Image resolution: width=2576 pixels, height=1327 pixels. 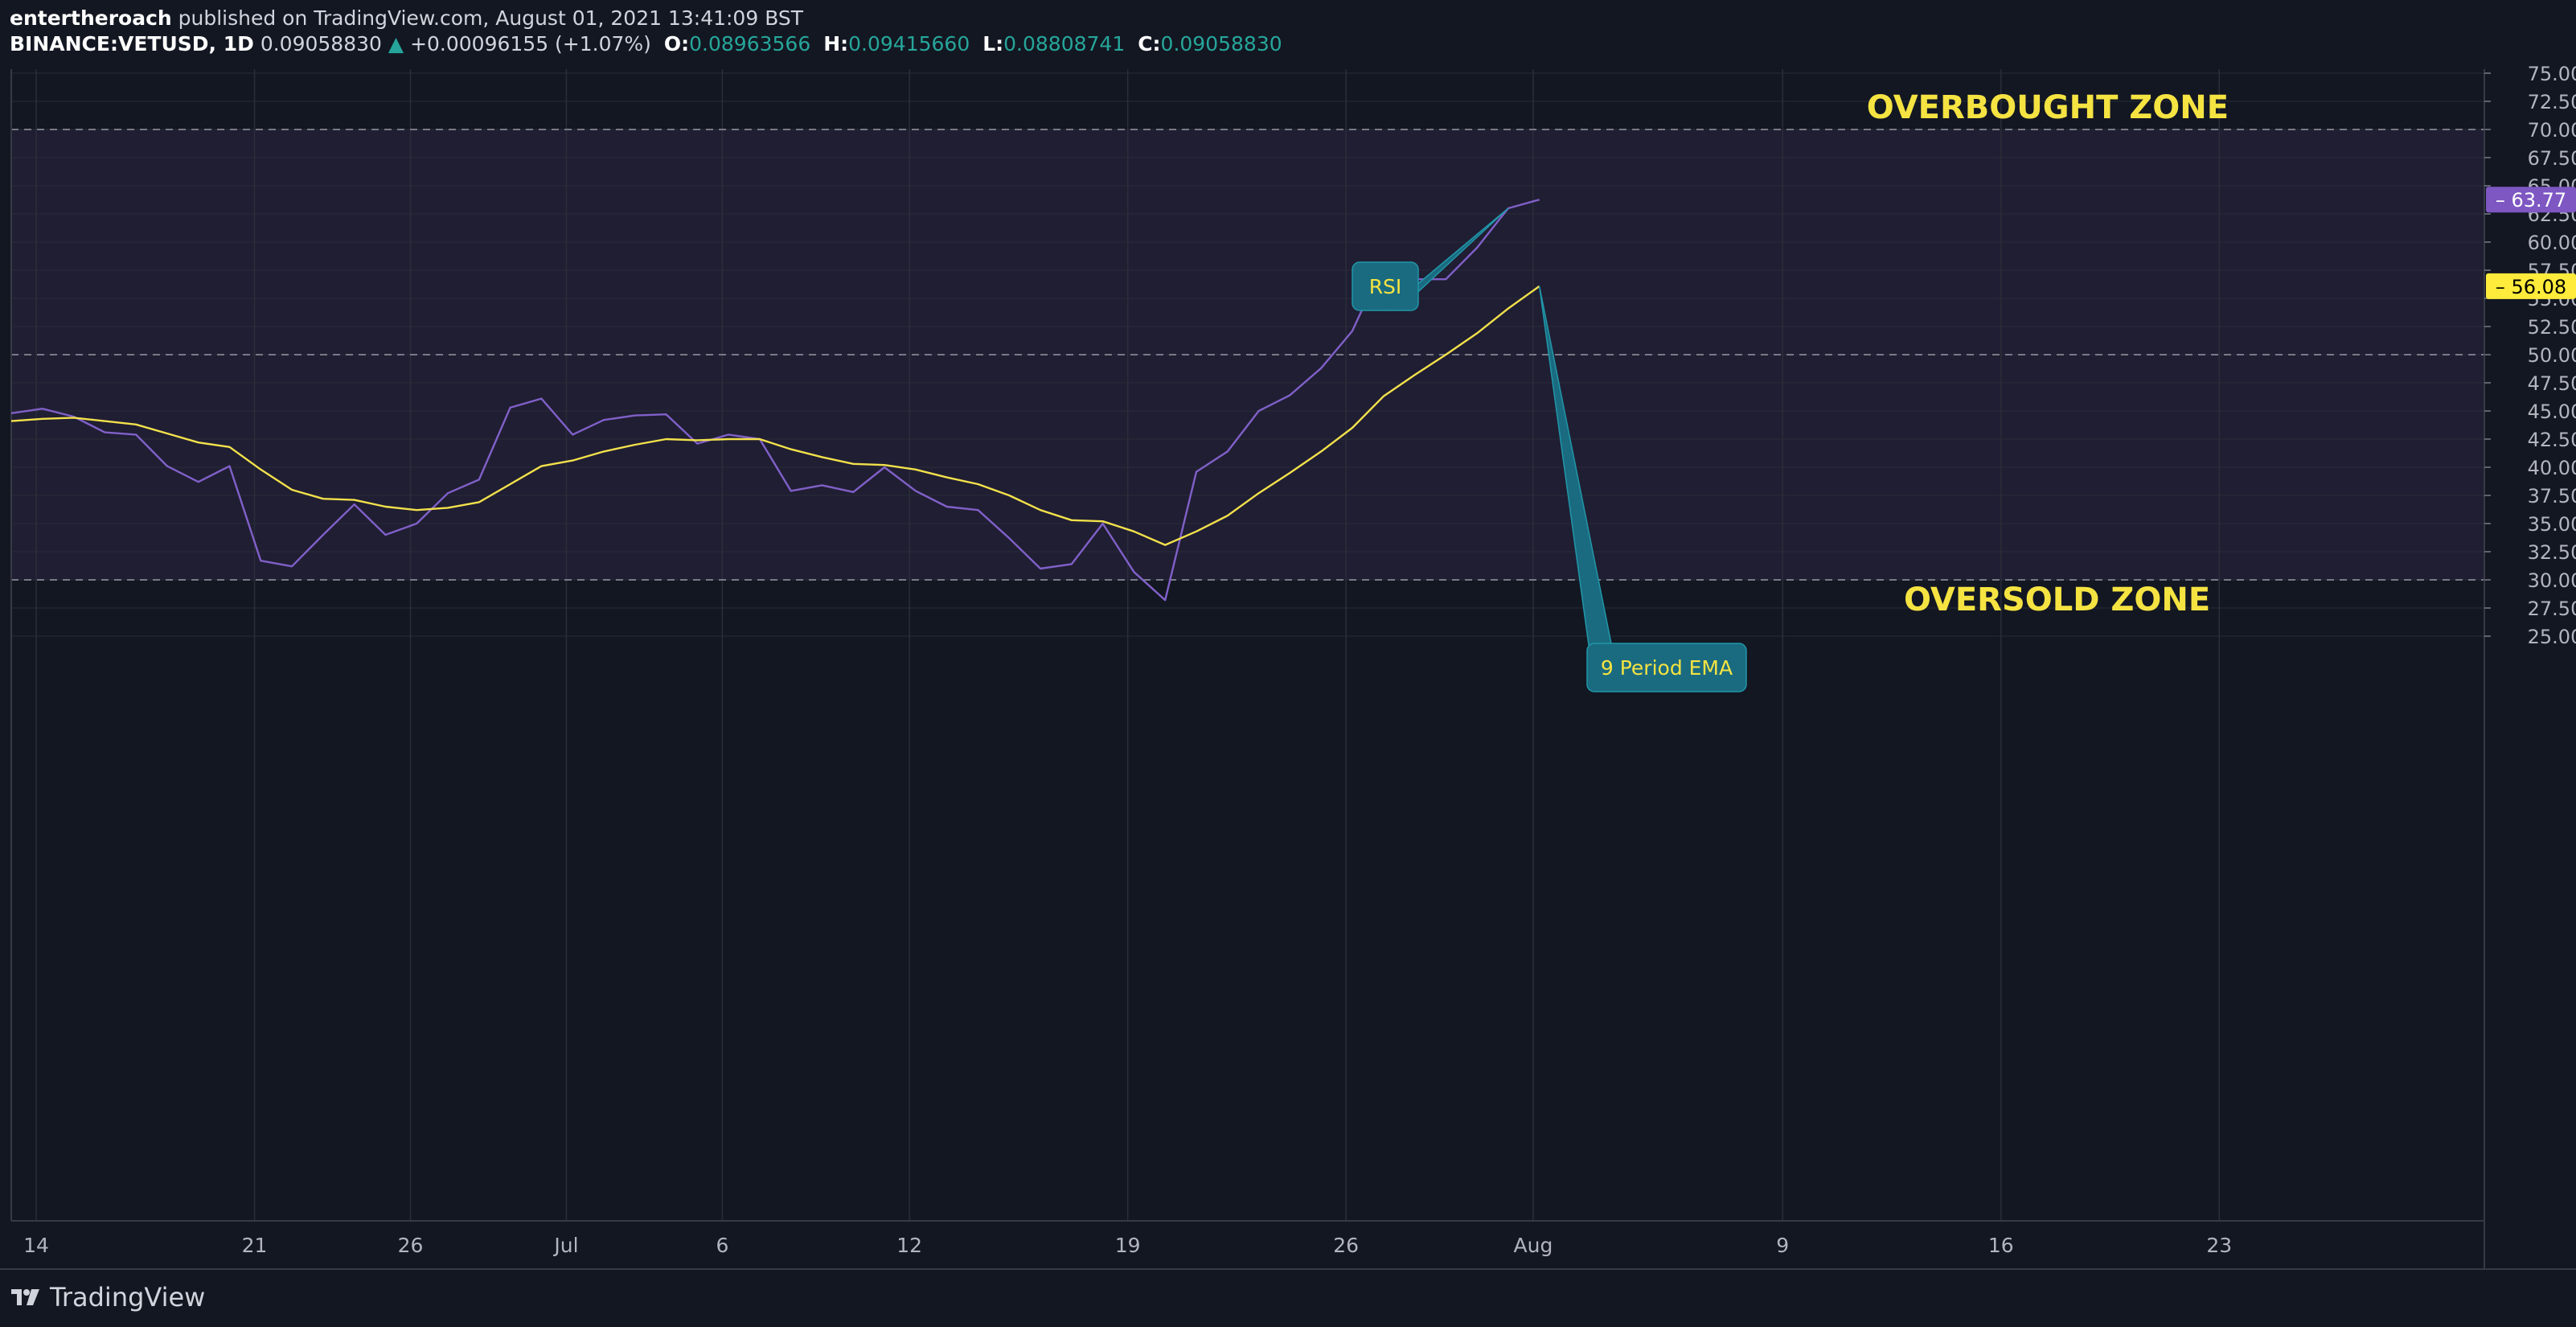 I want to click on last-value-label: – 63.77, so click(x=2531, y=200).